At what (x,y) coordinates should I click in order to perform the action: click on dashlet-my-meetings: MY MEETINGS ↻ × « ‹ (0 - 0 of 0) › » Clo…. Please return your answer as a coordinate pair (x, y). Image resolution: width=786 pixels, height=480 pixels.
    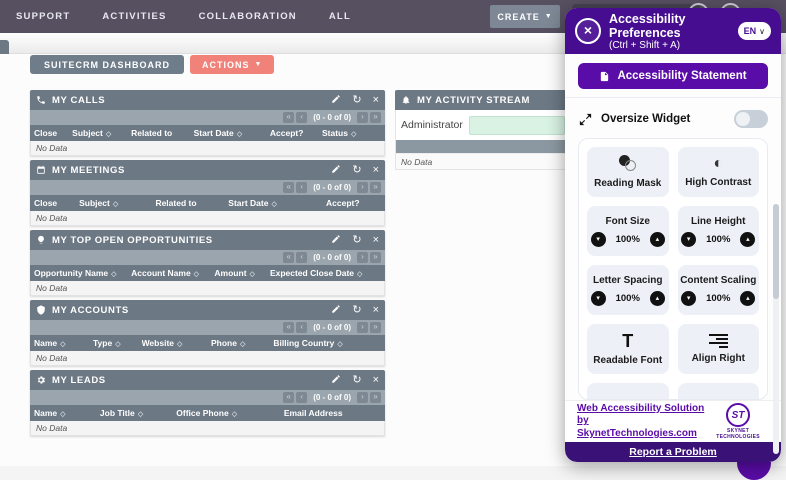
    Looking at the image, I should click on (207, 193).